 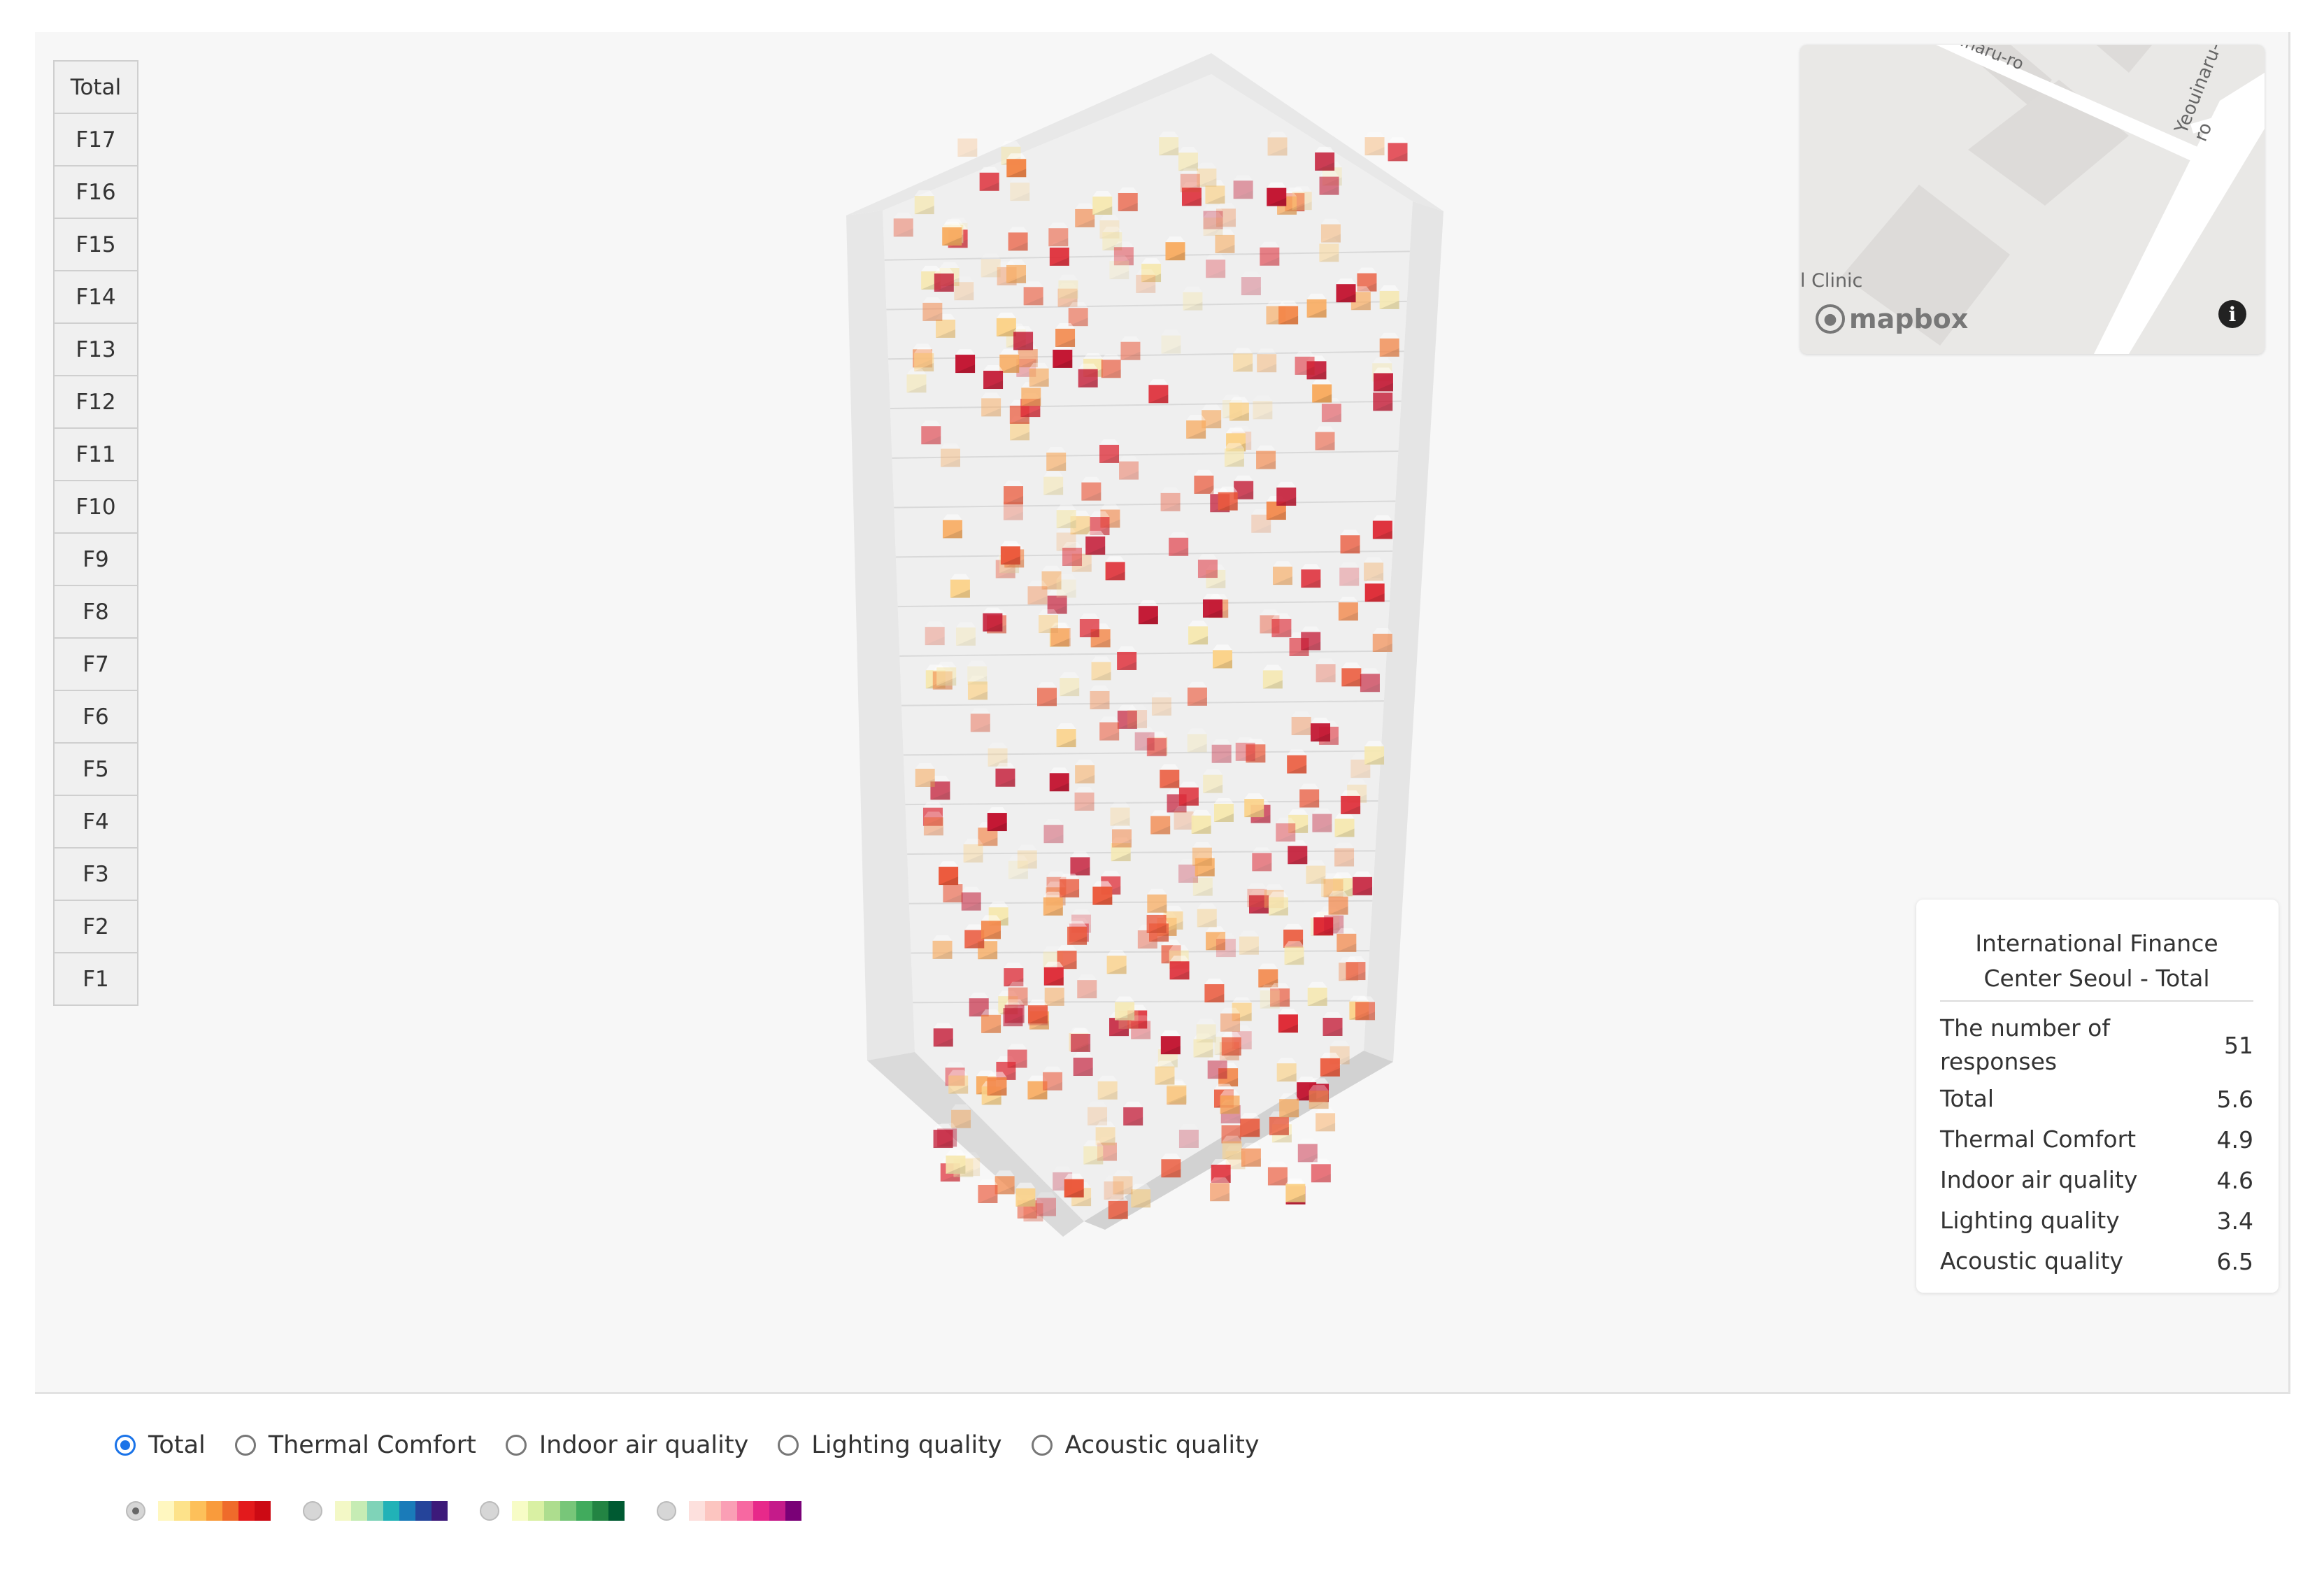 What do you see at coordinates (1145, 1445) in the screenshot?
I see `category-option-acoustic-quality: Acoustic quality` at bounding box center [1145, 1445].